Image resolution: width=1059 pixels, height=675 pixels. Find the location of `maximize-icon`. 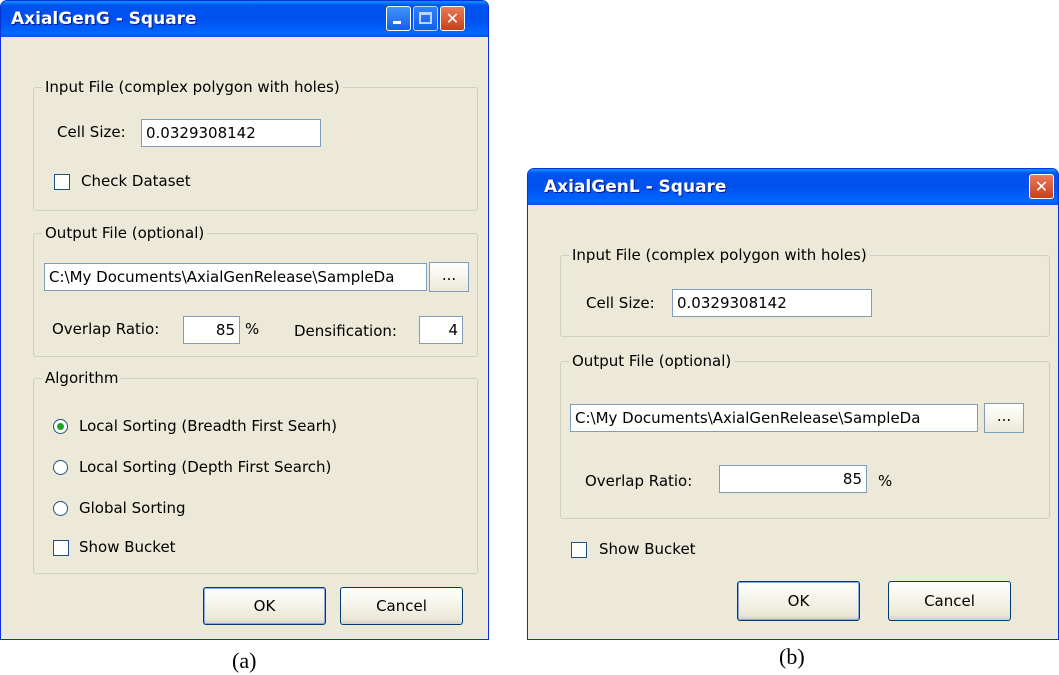

maximize-icon is located at coordinates (425, 18).